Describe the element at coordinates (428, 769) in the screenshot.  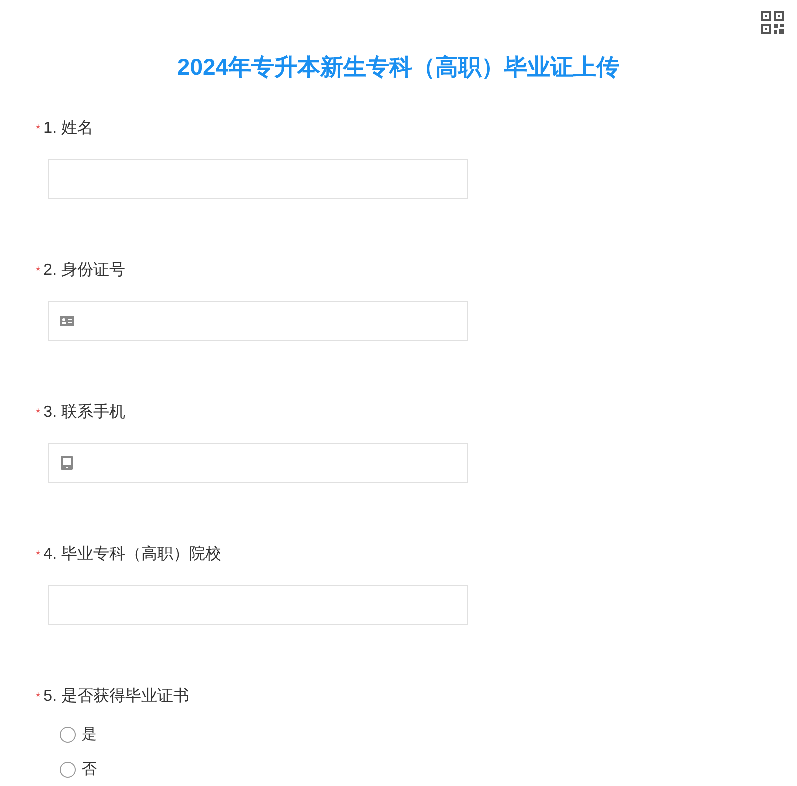
I see `radio-option: 否` at that location.